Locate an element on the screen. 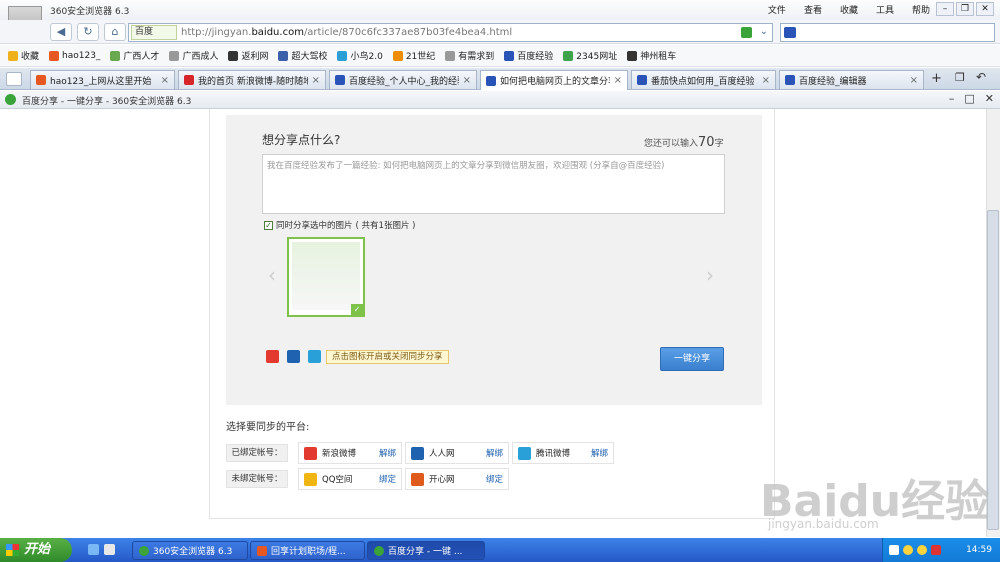 This screenshot has height=562, width=1000. home-icon: ⌂ is located at coordinates (115, 32).